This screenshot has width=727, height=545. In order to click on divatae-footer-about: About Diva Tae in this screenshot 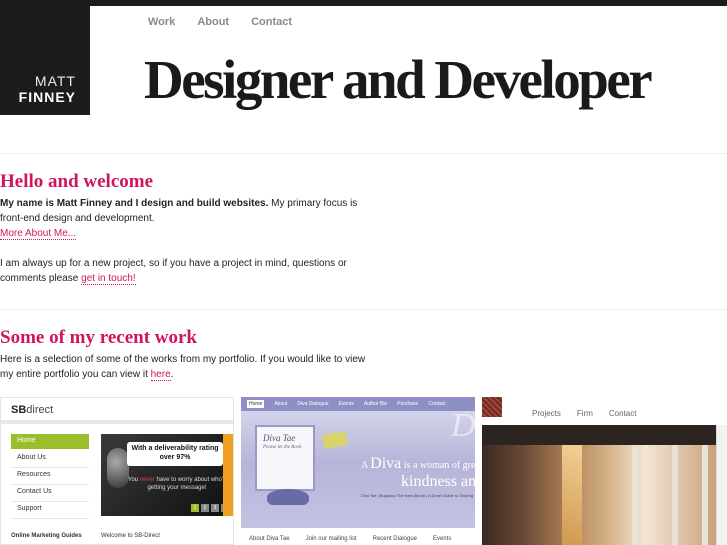, I will do `click(269, 539)`.